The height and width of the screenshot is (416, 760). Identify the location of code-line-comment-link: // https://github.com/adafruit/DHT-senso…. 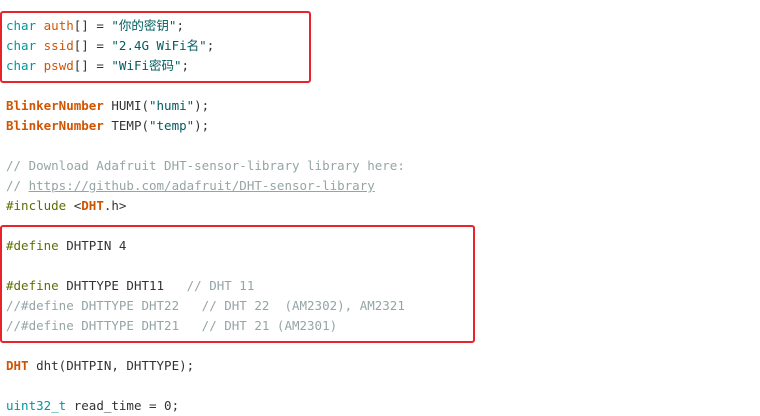
(205, 186).